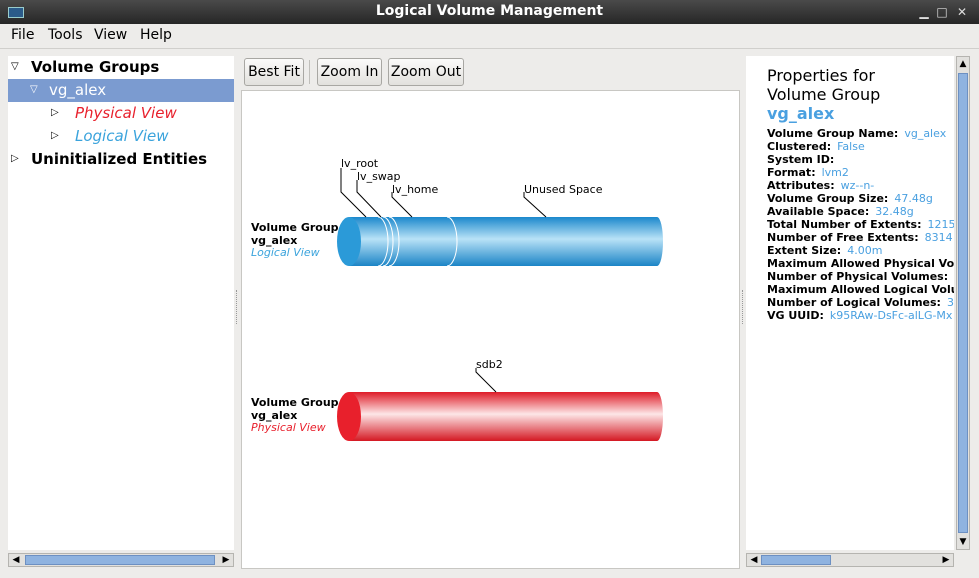 This screenshot has height=578, width=979. Describe the element at coordinates (963, 64) in the screenshot. I see `scroll-up-icon: ▲` at that location.